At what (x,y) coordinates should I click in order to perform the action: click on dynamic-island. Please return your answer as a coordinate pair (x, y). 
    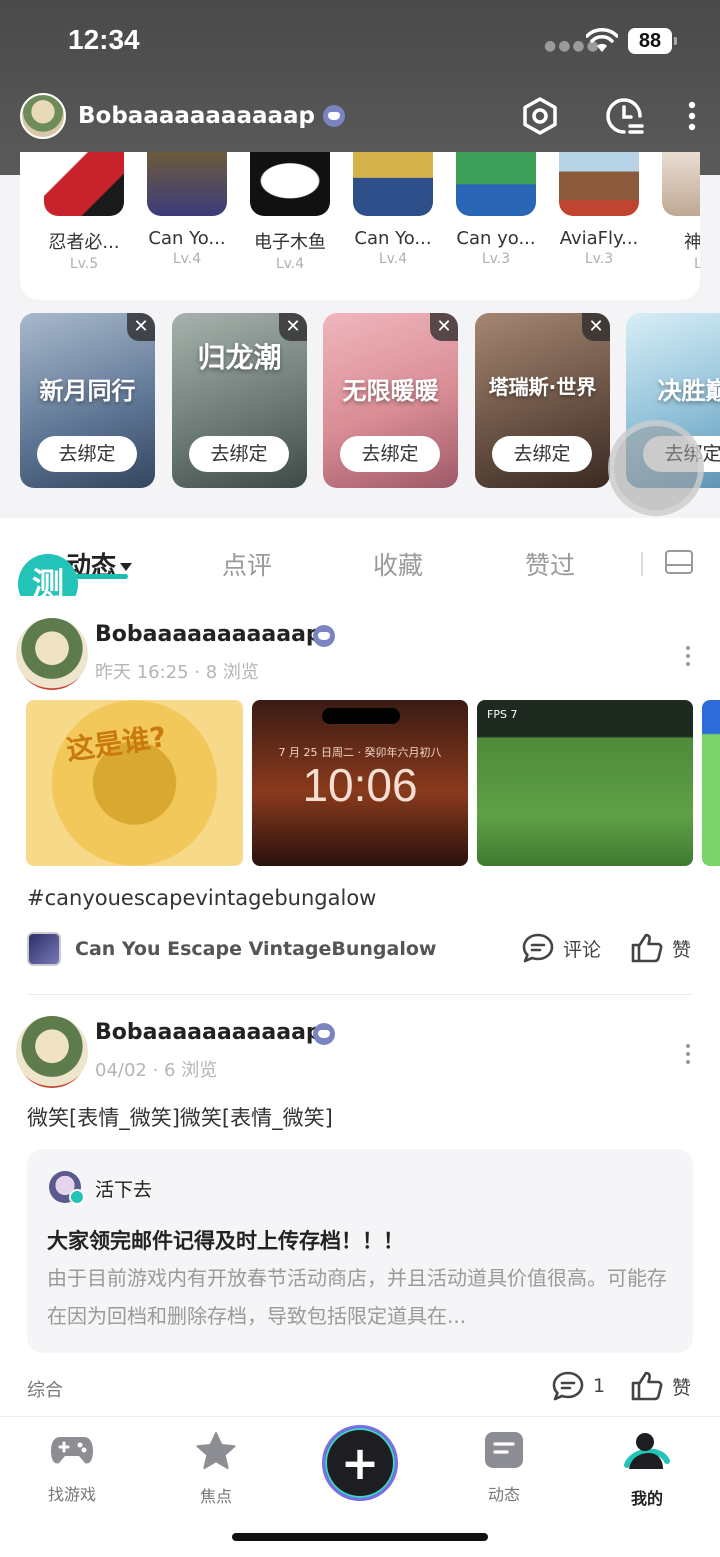
    Looking at the image, I should click on (361, 716).